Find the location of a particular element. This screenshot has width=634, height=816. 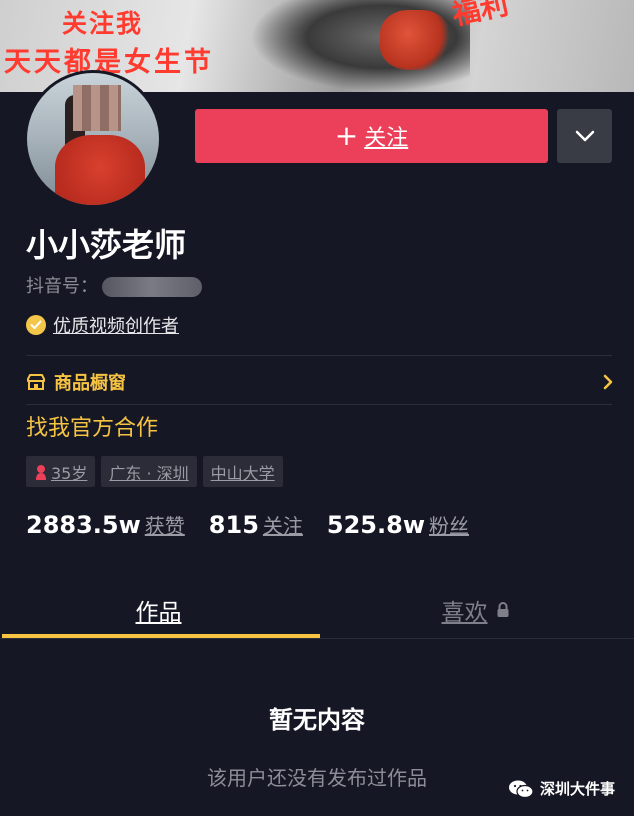

chevron-right-icon is located at coordinates (608, 382).